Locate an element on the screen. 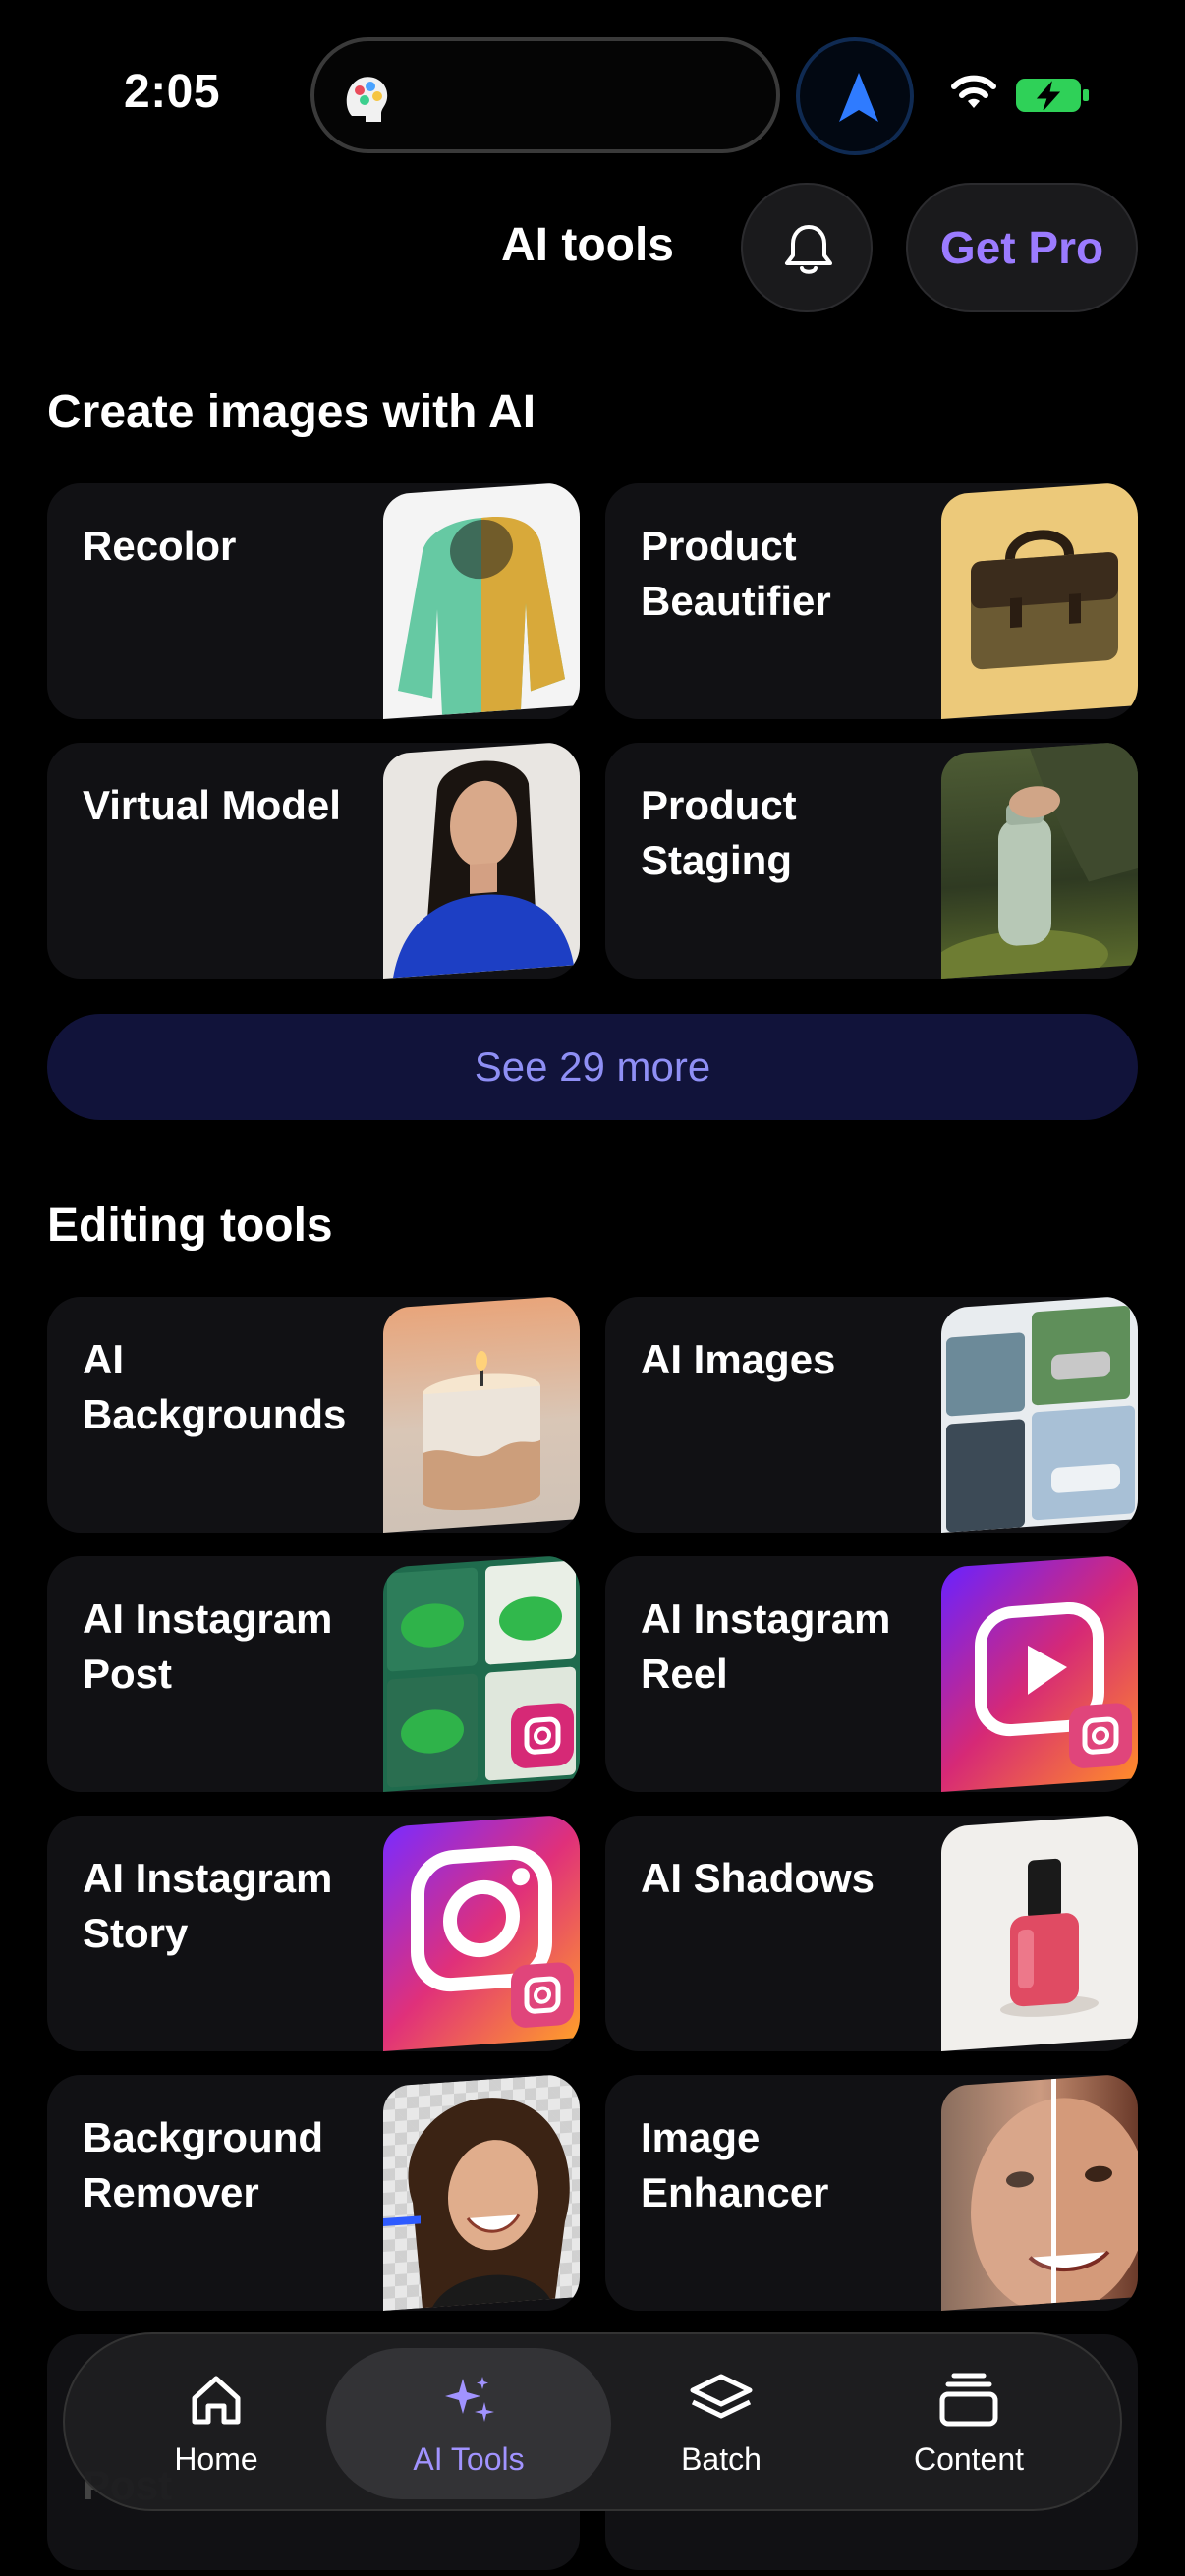  tab-ai-tools: AI Tools is located at coordinates (469, 2423).